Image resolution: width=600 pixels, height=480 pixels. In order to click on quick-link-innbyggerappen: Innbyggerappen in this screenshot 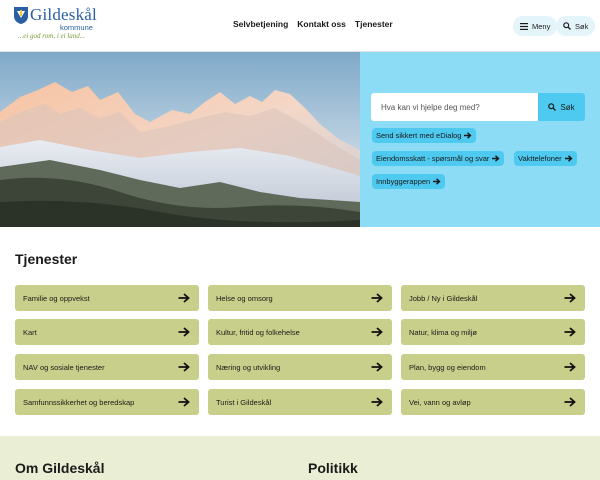, I will do `click(409, 181)`.